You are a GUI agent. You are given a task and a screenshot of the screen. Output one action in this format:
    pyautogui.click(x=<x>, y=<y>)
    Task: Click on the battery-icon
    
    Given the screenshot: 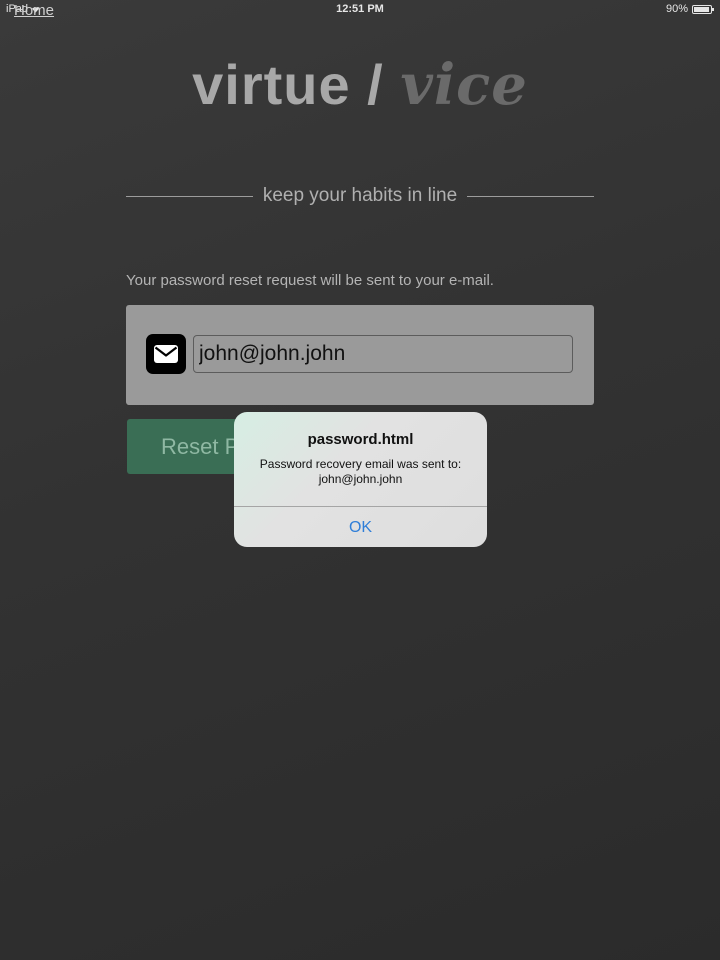 What is the action you would take?
    pyautogui.click(x=703, y=9)
    